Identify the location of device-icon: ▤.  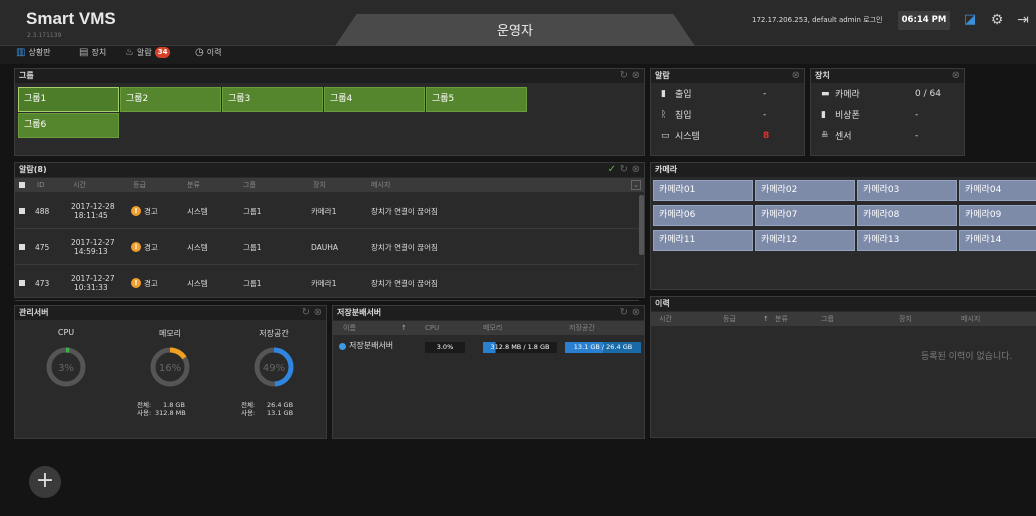
(84, 52).